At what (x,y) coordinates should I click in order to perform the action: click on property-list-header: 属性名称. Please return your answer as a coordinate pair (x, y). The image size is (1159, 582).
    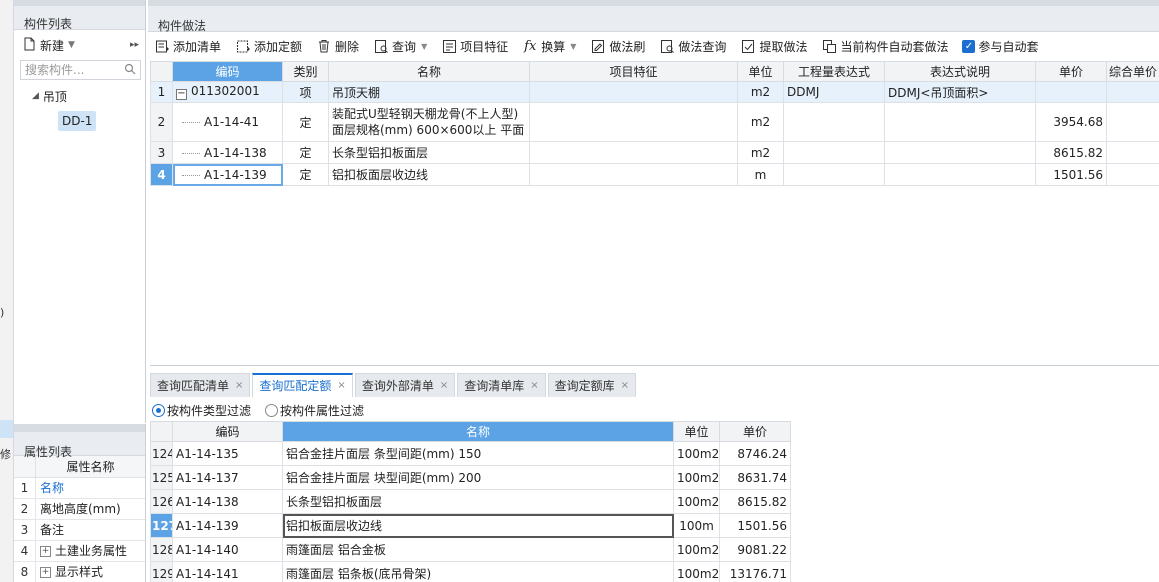
    Looking at the image, I should click on (79, 467).